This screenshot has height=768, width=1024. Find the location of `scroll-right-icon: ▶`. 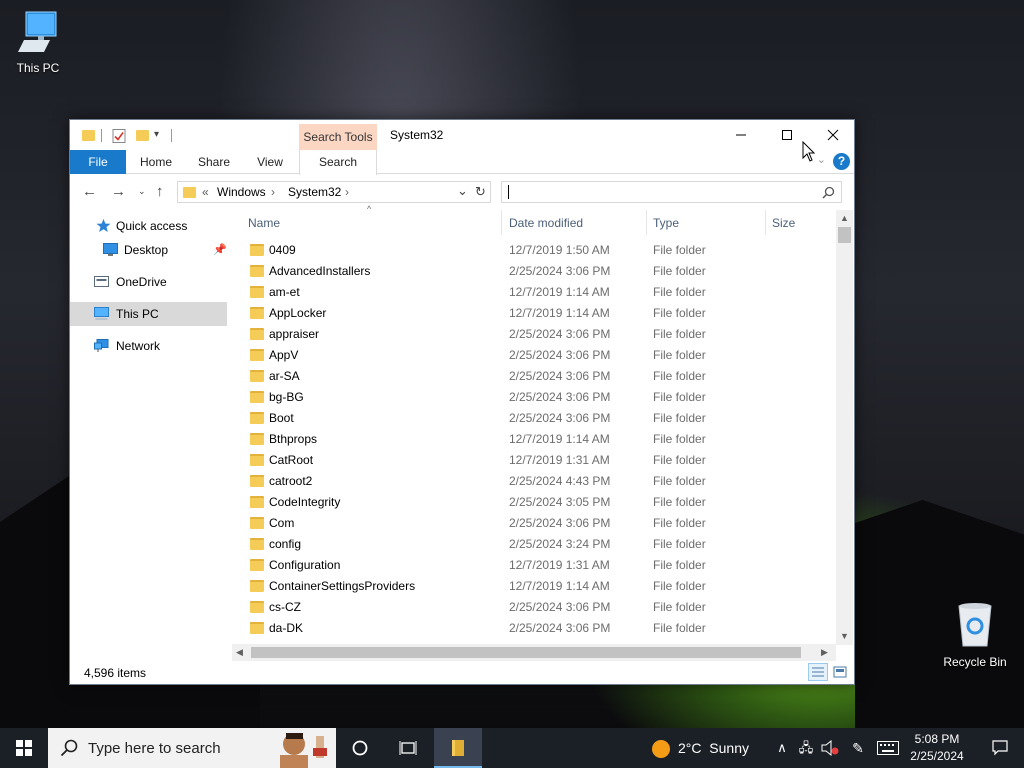

scroll-right-icon: ▶ is located at coordinates (824, 652).